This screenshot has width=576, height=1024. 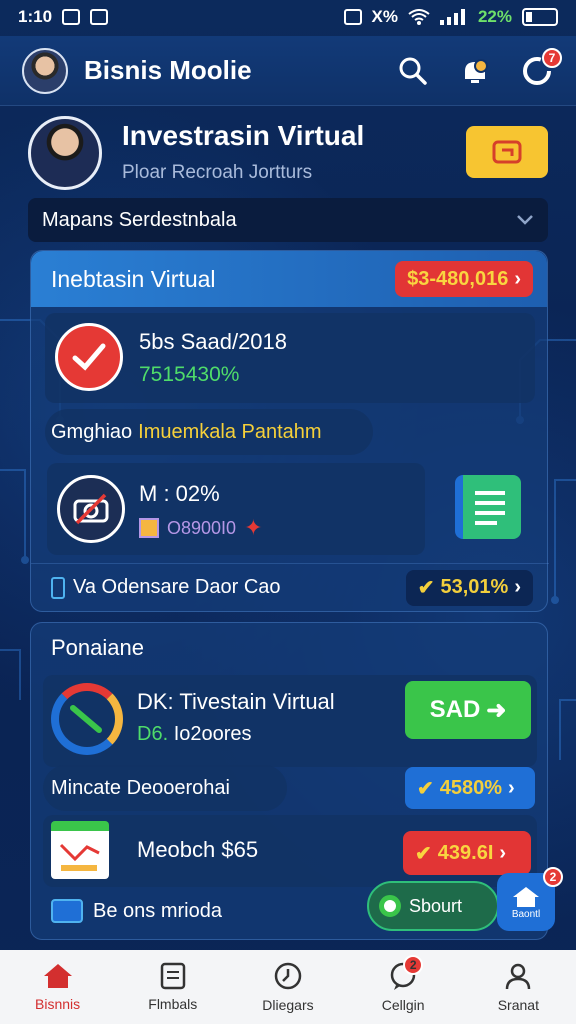 What do you see at coordinates (290, 358) in the screenshot?
I see `list-item: 5bs Saad/2018 7515430%` at bounding box center [290, 358].